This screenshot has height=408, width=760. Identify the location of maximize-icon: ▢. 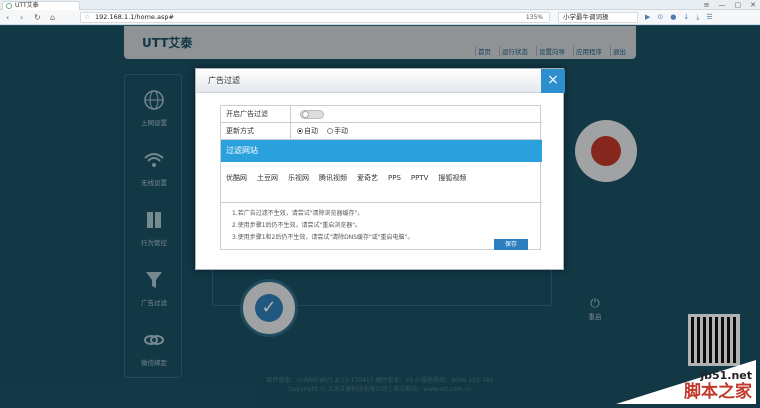
(738, 5).